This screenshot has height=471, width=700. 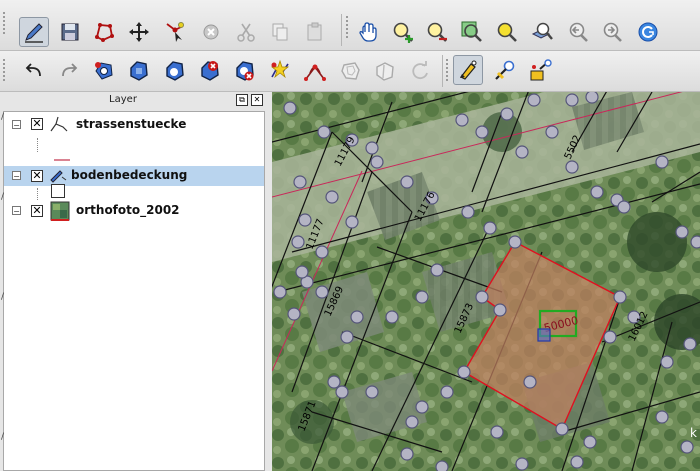 What do you see at coordinates (104, 71) in the screenshot?
I see `add-ring-icon` at bounding box center [104, 71].